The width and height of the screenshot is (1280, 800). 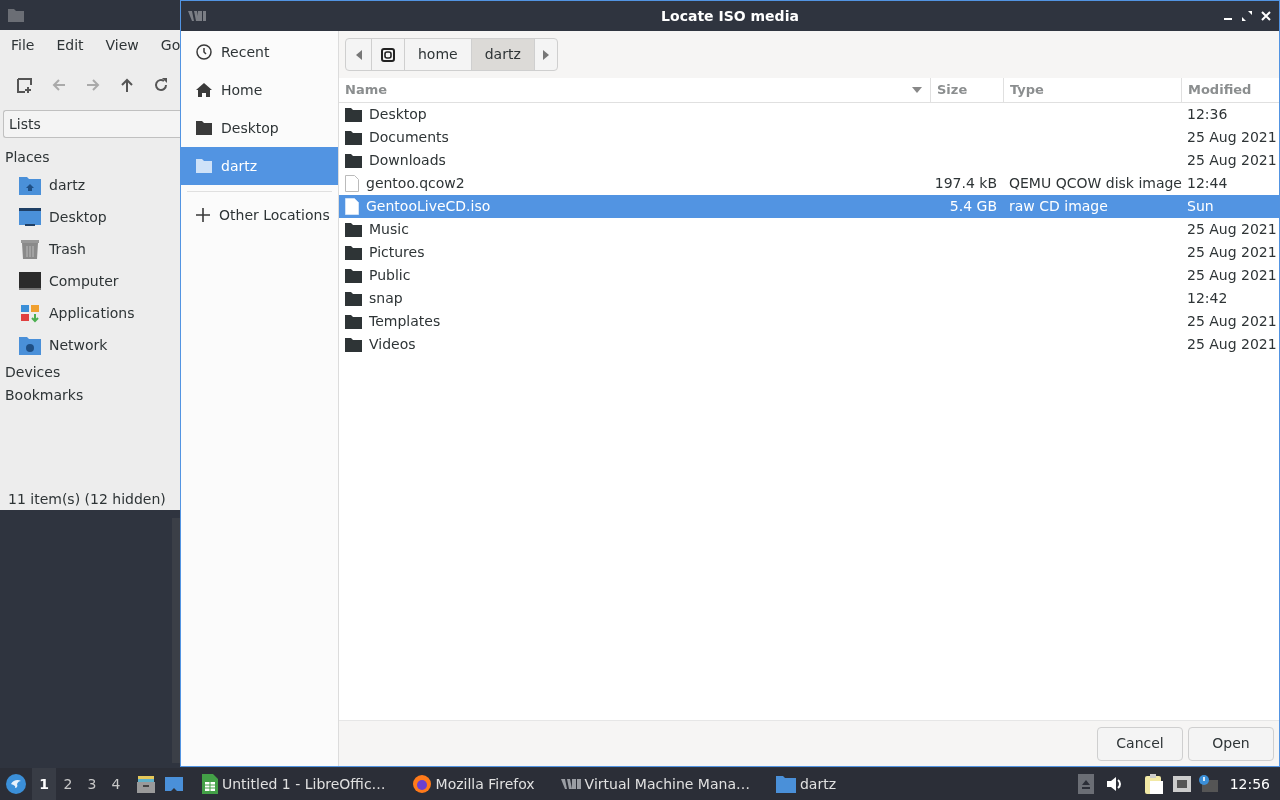 I want to click on clipboard-icon, so click(x=1153, y=784).